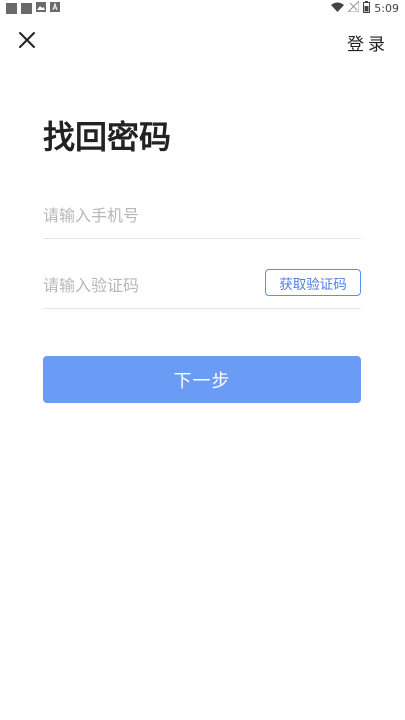 This screenshot has height=720, width=405. What do you see at coordinates (143, 215) in the screenshot?
I see `phone-input` at bounding box center [143, 215].